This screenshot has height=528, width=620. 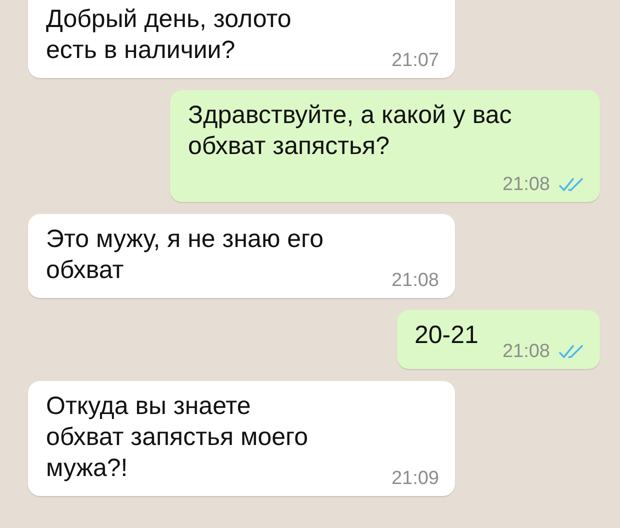 What do you see at coordinates (446, 335) in the screenshot?
I see `message-text: 20-21` at bounding box center [446, 335].